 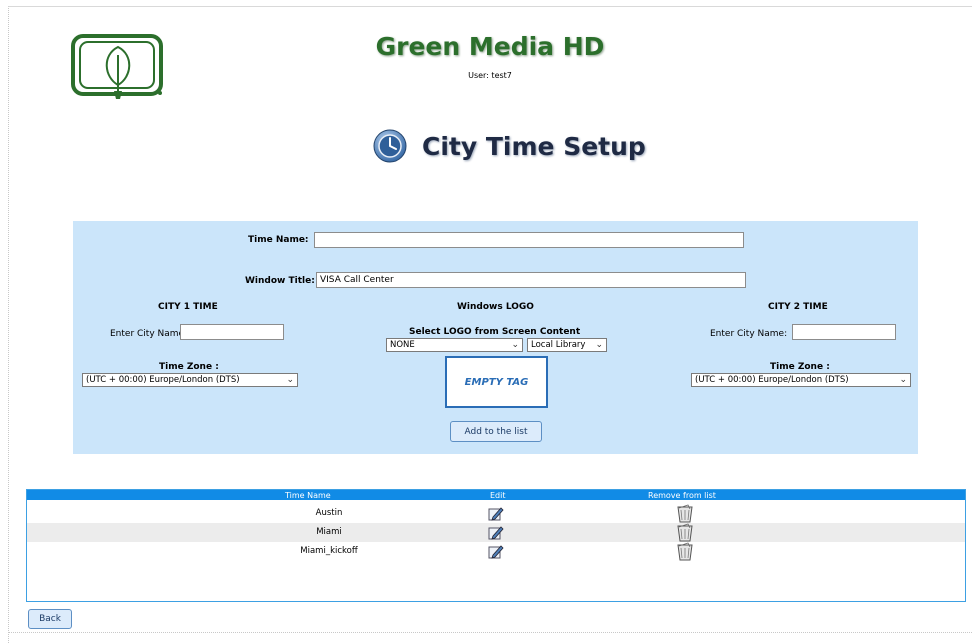 What do you see at coordinates (278, 240) in the screenshot?
I see `time-name-label: Time Name:` at bounding box center [278, 240].